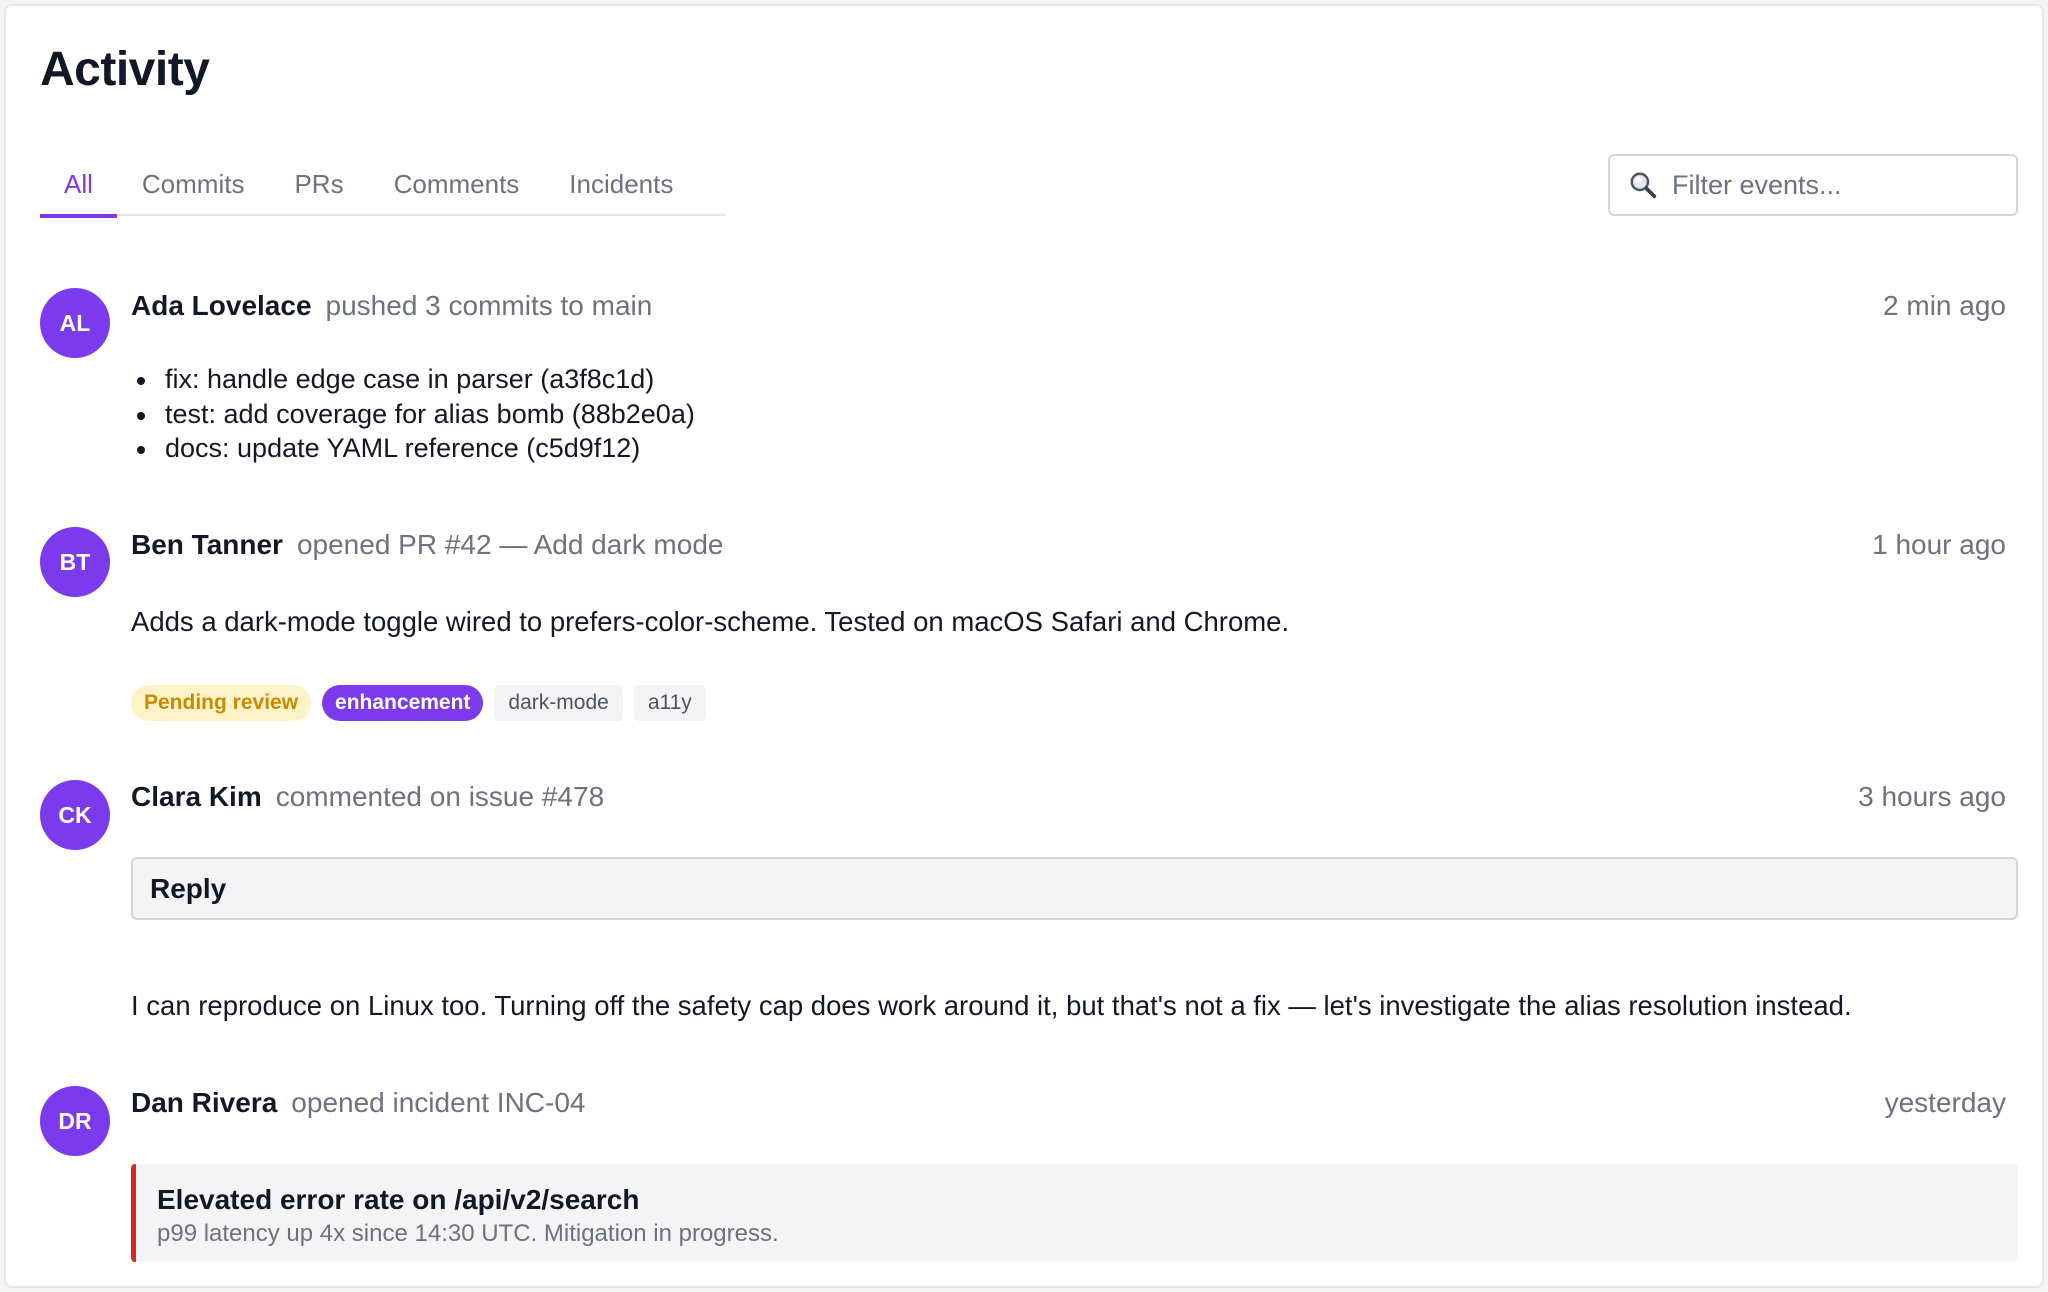 The width and height of the screenshot is (2048, 1292). What do you see at coordinates (204, 1103) in the screenshot?
I see `event-actor: Dan Rivera` at bounding box center [204, 1103].